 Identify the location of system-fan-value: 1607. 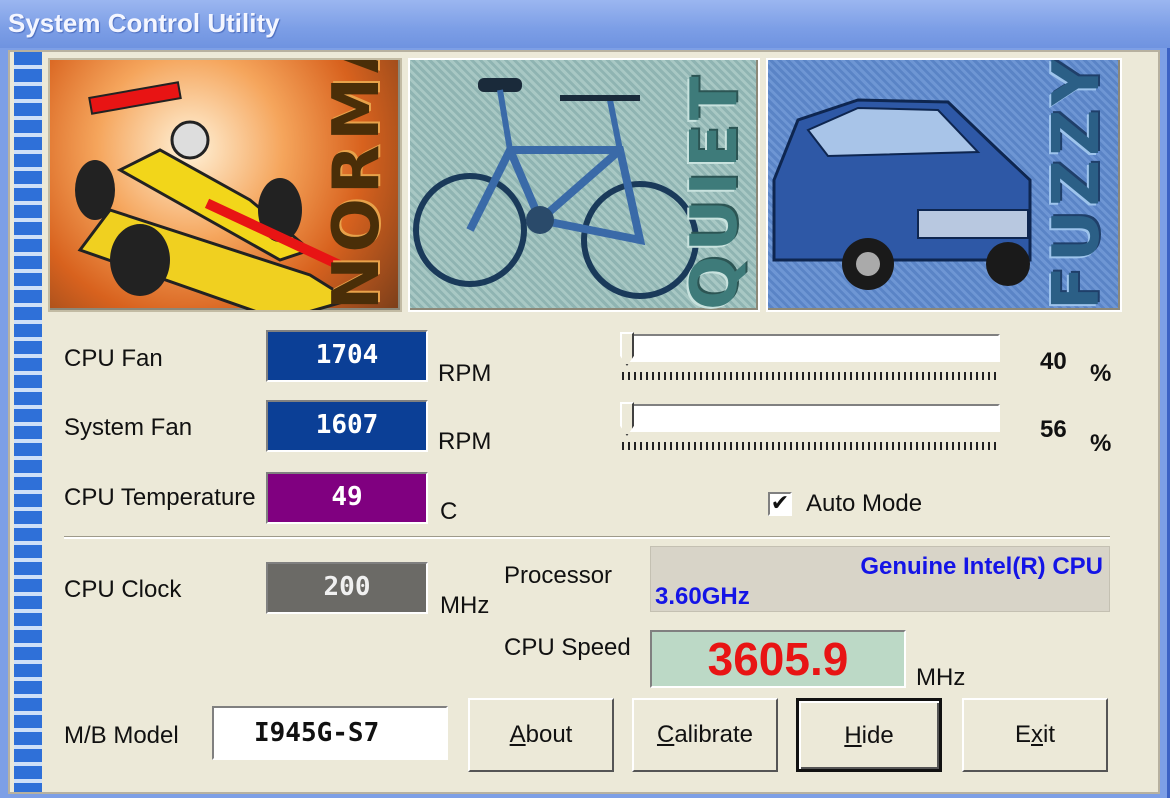
(347, 426).